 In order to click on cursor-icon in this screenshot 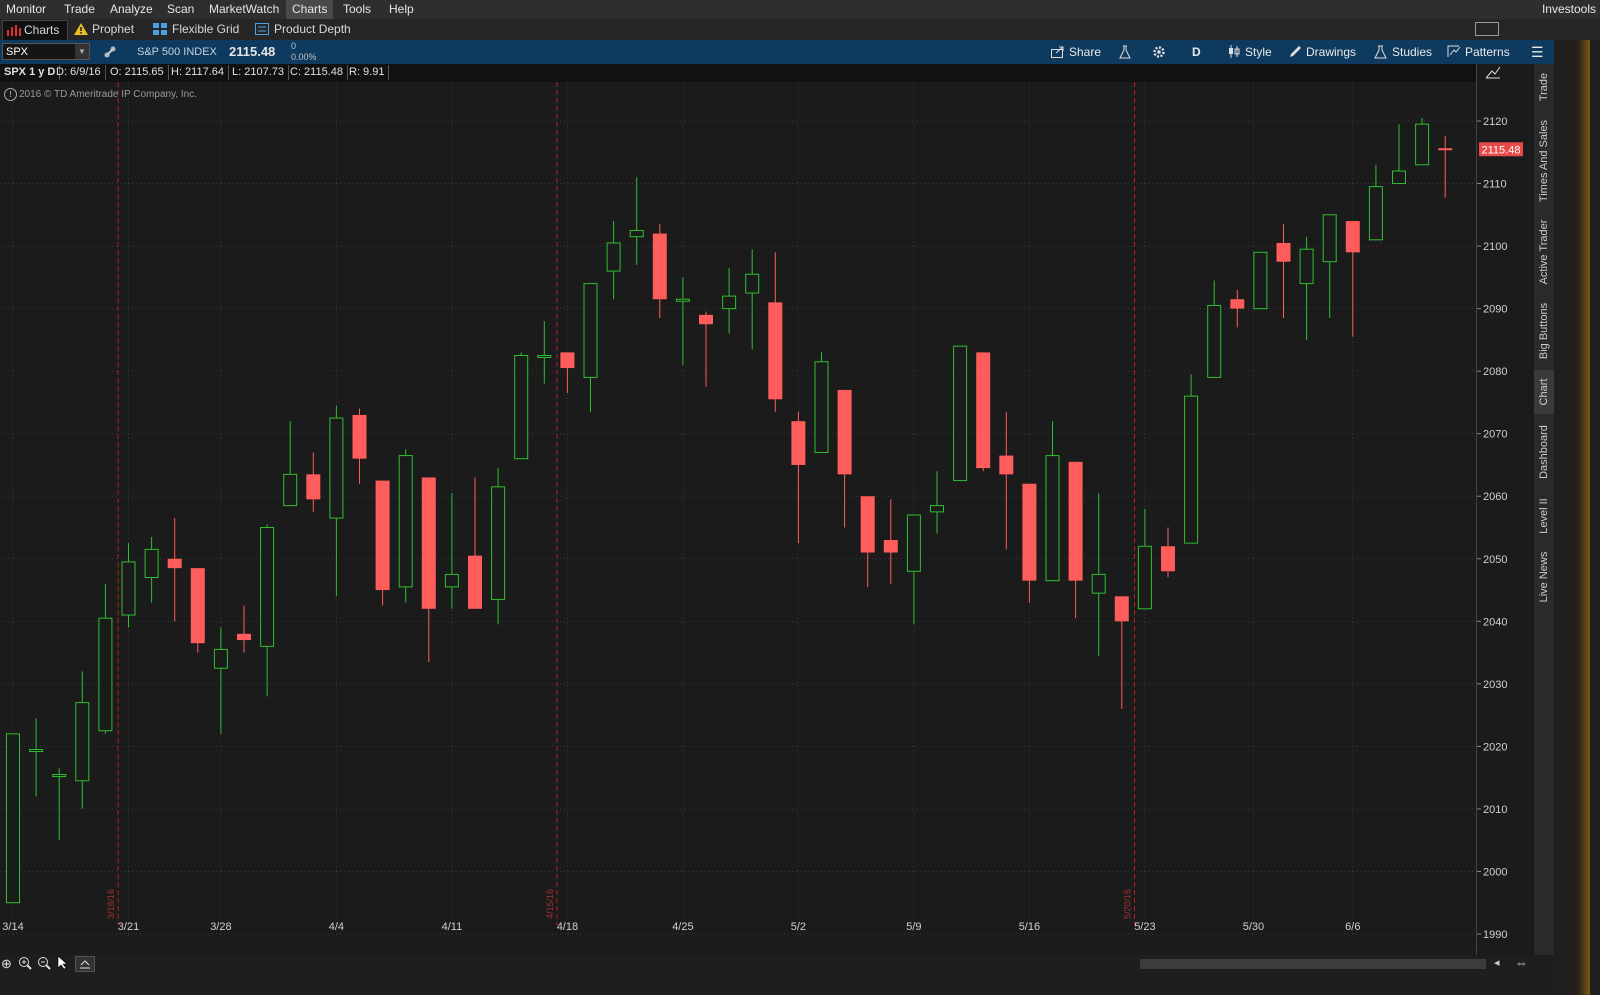, I will do `click(63, 964)`.